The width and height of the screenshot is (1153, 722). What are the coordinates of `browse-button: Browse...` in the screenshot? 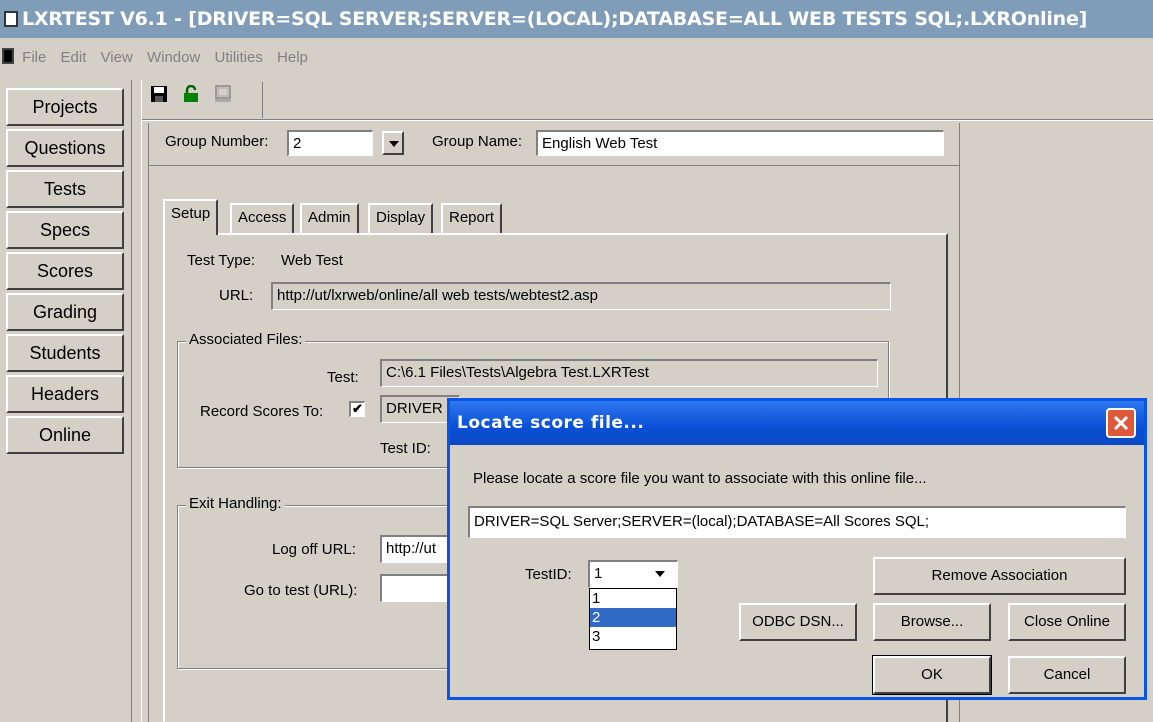 It's located at (932, 622).